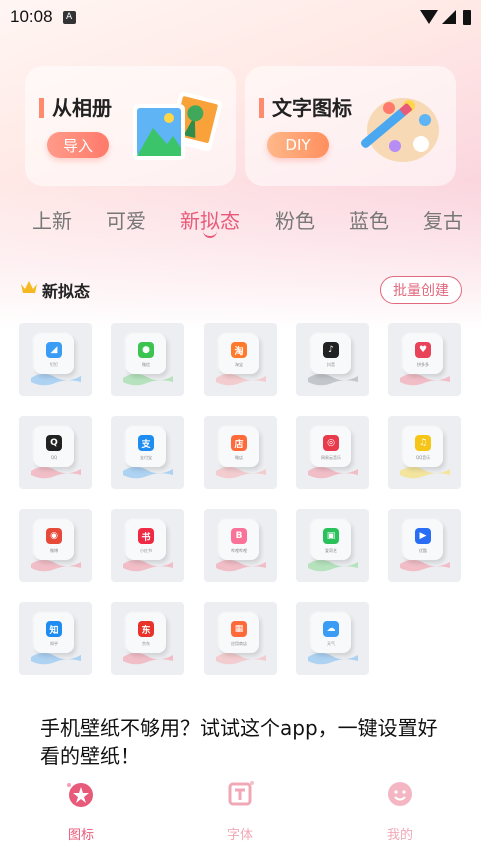 The height and width of the screenshot is (855, 481). Describe the element at coordinates (423, 457) in the screenshot. I see `icon-app-name: QQ音乐` at that location.